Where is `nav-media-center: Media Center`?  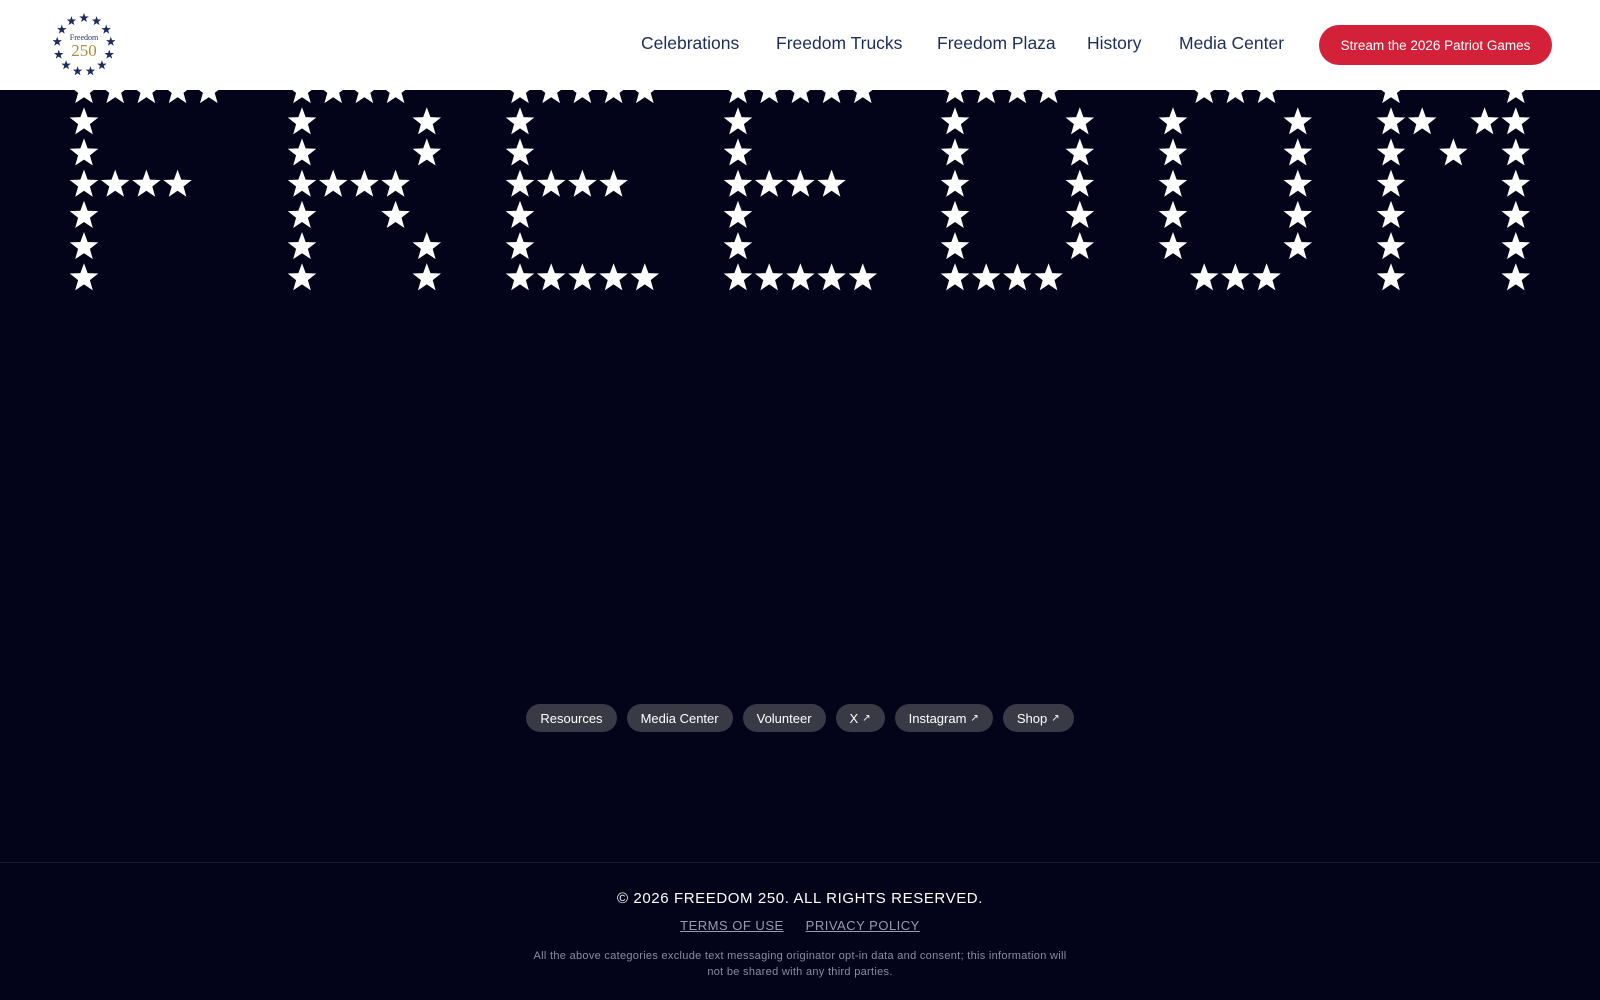 nav-media-center: Media Center is located at coordinates (1231, 43).